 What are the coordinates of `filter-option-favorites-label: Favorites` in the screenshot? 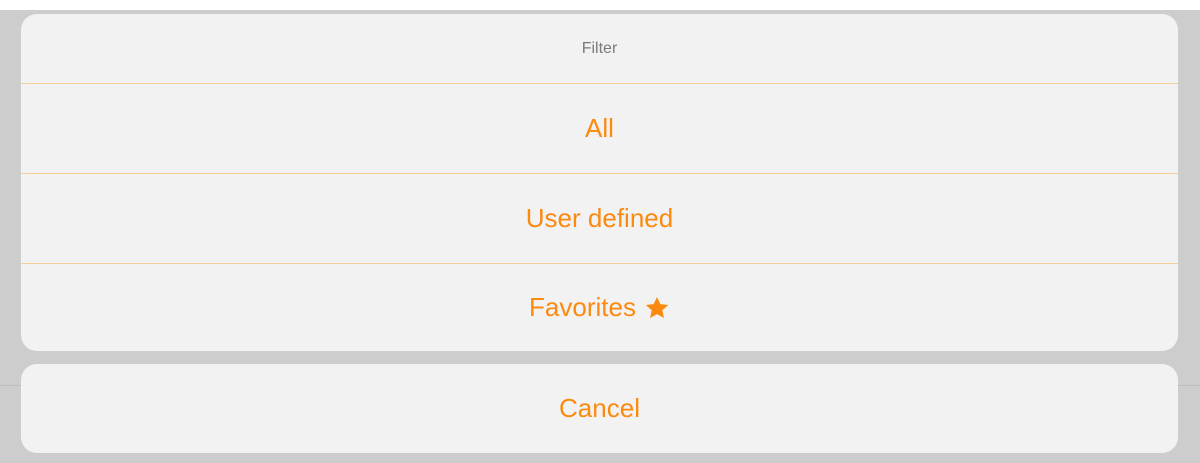 It's located at (582, 307).